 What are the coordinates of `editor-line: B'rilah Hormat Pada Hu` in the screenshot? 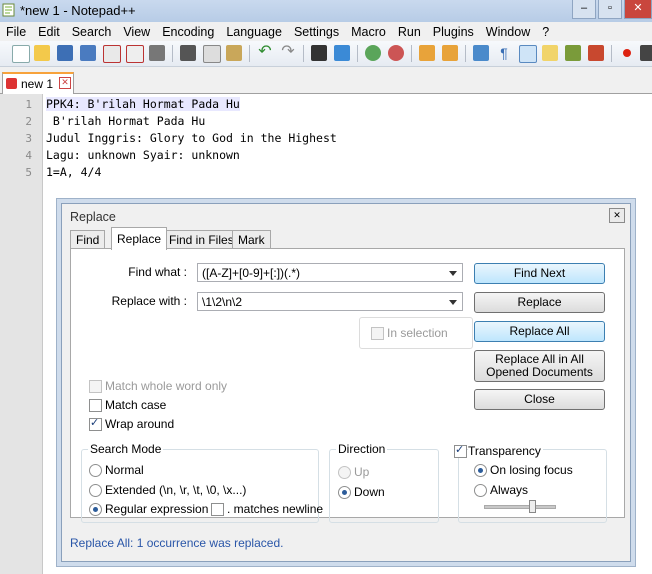 It's located at (125, 121).